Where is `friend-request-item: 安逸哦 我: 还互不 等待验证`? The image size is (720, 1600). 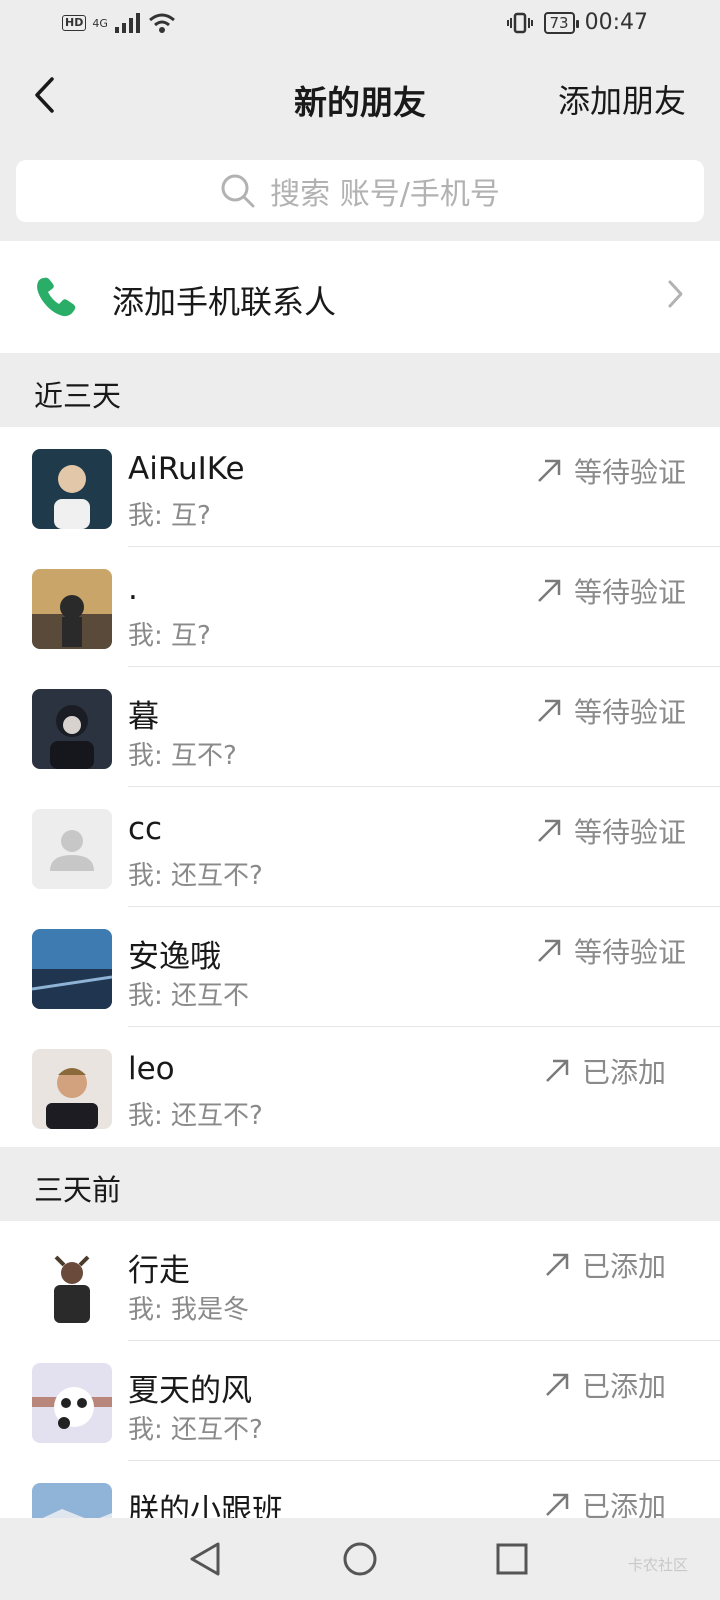
friend-request-item: 安逸哦 我: 还互不 等待验证 is located at coordinates (360, 967).